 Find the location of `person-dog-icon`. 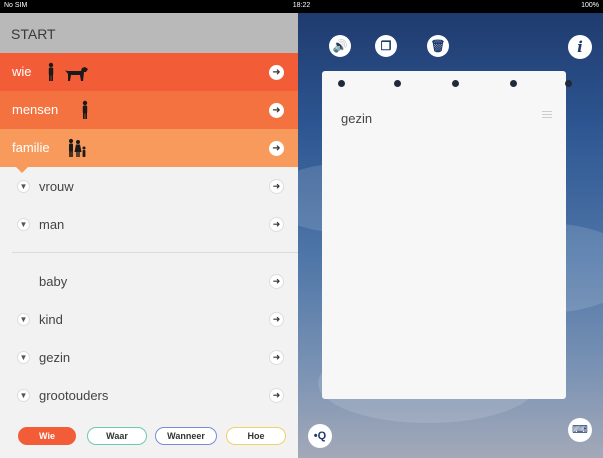

person-dog-icon is located at coordinates (68, 71).